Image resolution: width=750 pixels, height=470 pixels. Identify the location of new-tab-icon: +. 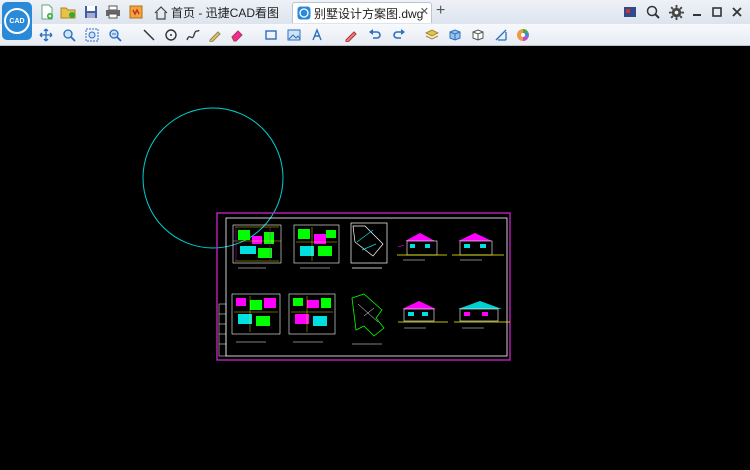
(440, 11).